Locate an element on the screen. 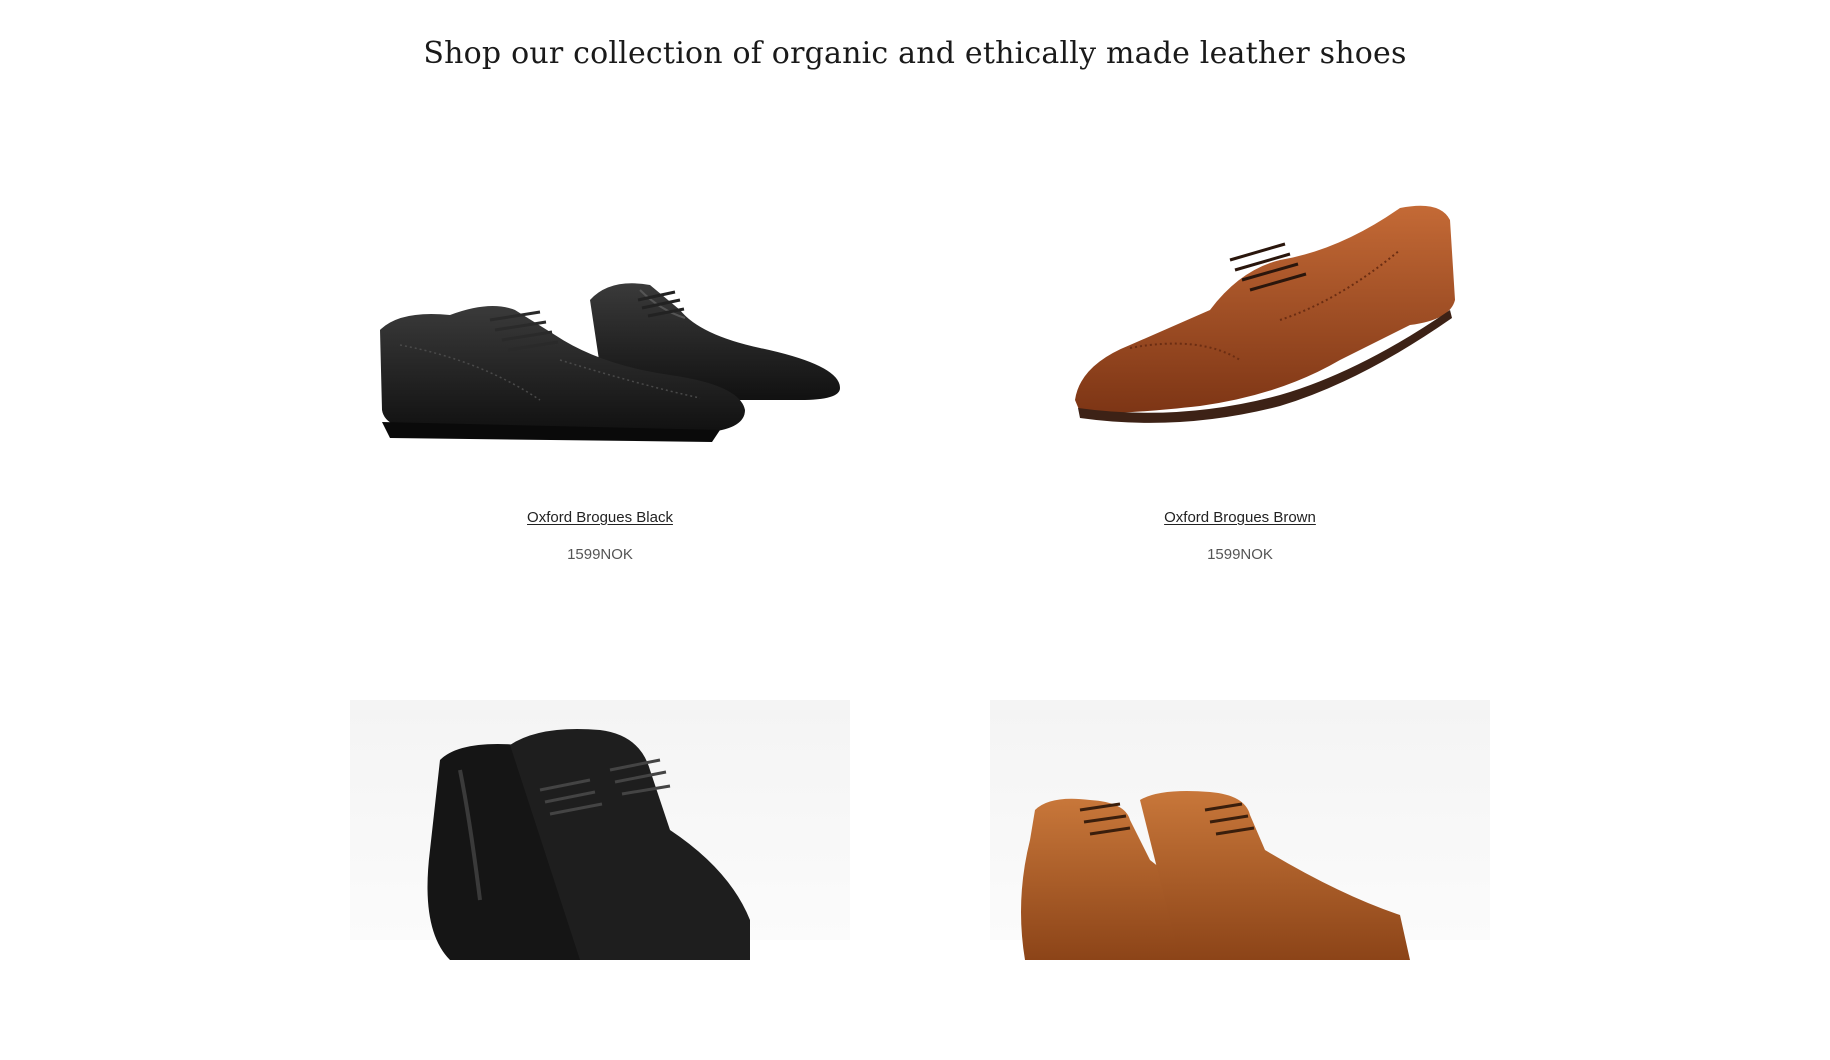 This screenshot has width=1830, height=1060. tan-chukka-boot-image is located at coordinates (1215, 875).